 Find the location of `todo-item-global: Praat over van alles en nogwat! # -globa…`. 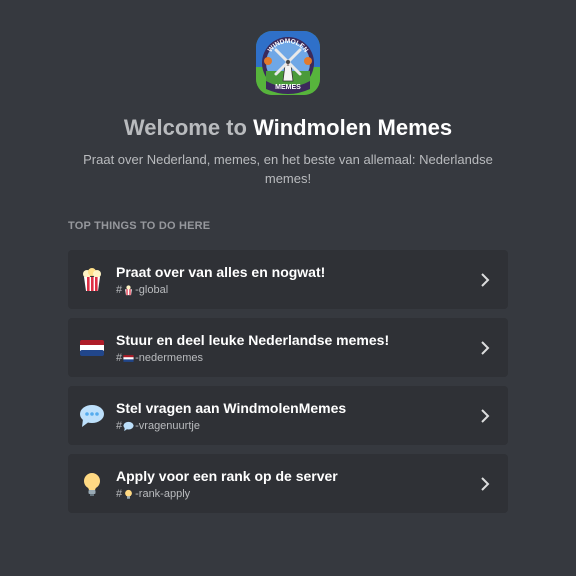

todo-item-global: Praat over van alles en nogwat! # -globa… is located at coordinates (288, 279).